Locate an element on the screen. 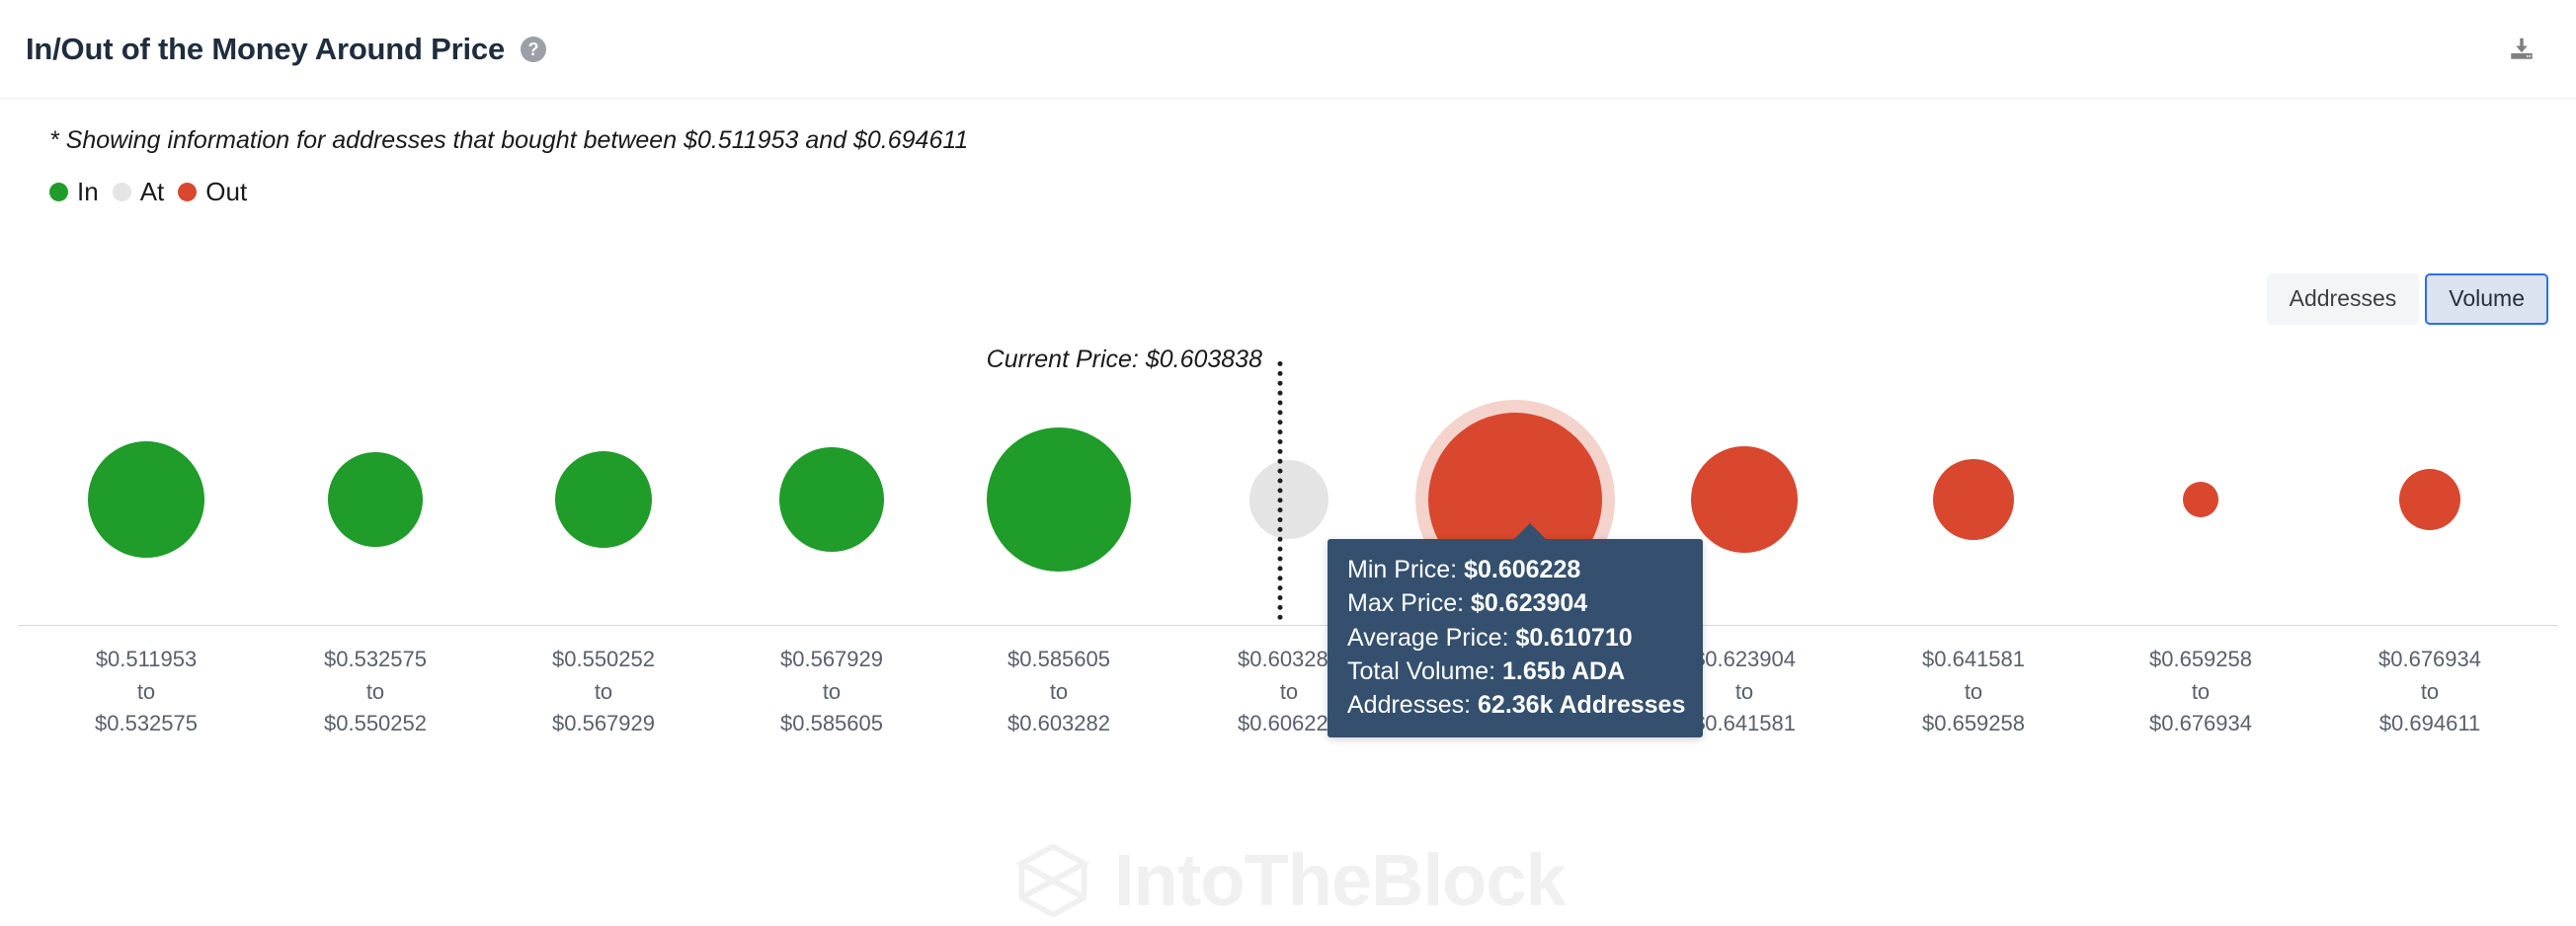 This screenshot has width=2576, height=926. legend-dot-in is located at coordinates (58, 192).